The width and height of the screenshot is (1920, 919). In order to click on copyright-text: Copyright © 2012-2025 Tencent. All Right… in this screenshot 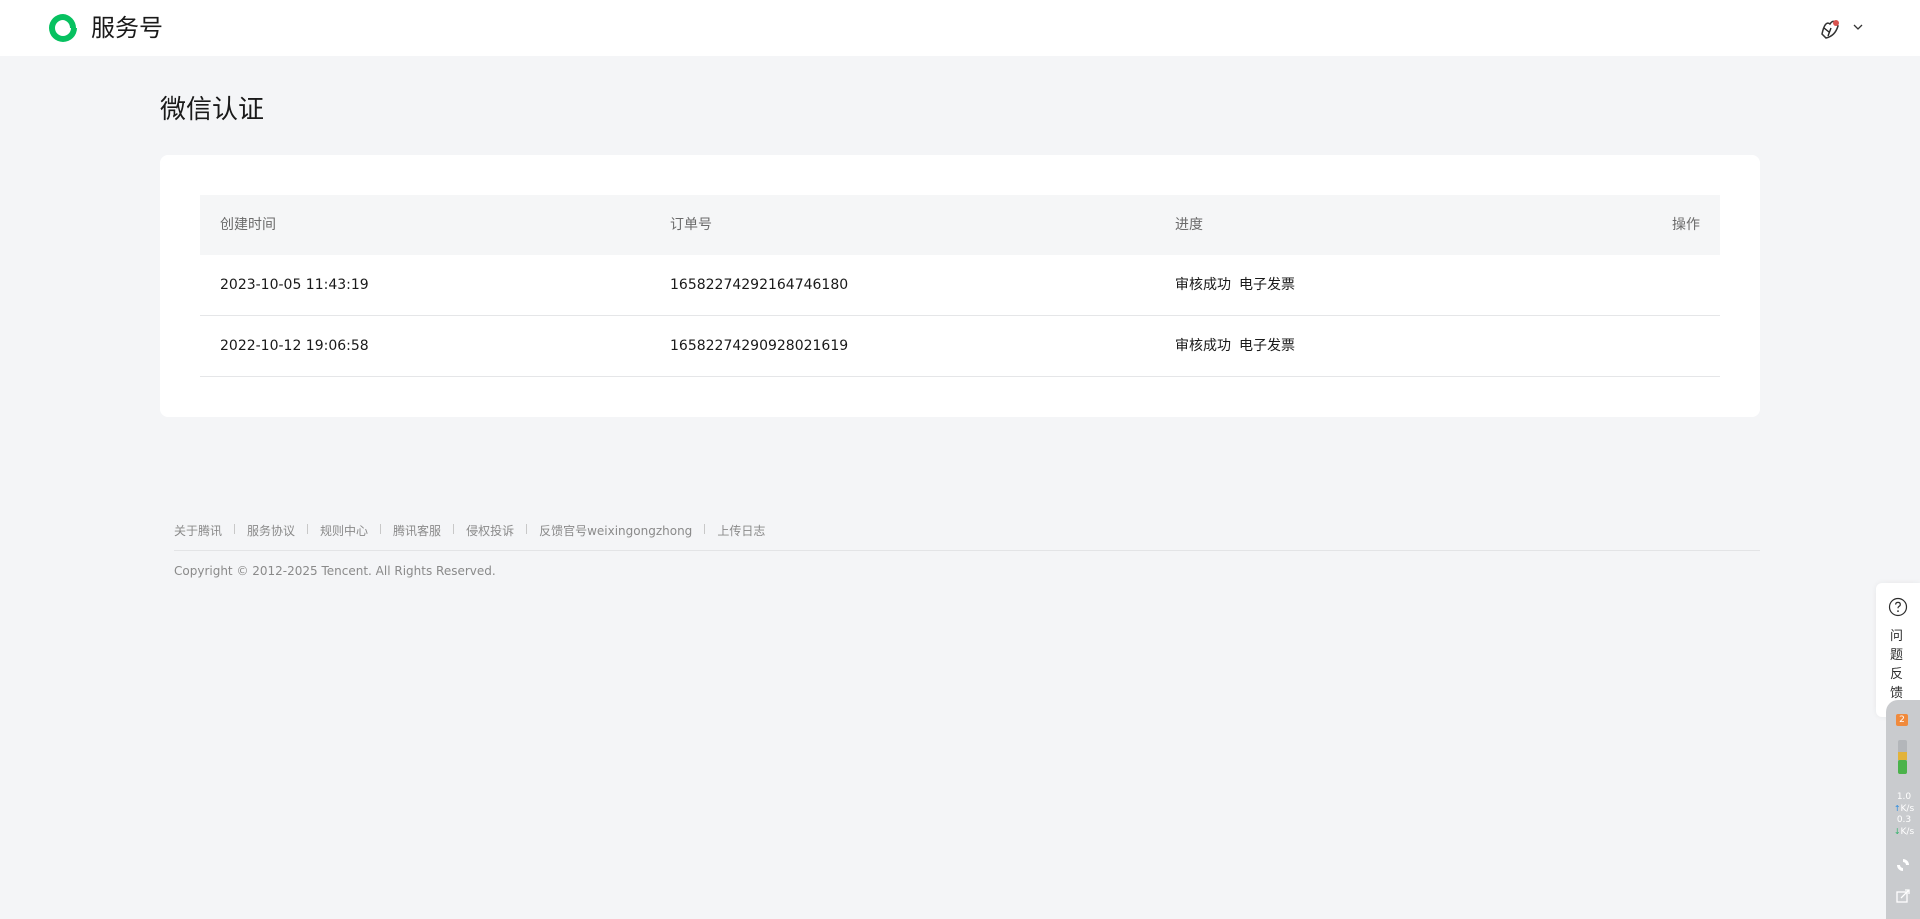, I will do `click(335, 571)`.